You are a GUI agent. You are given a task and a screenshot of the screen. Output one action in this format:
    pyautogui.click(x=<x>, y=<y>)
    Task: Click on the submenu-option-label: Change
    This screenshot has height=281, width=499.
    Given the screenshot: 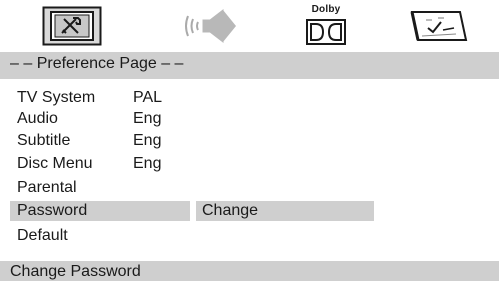 What is the action you would take?
    pyautogui.click(x=230, y=210)
    